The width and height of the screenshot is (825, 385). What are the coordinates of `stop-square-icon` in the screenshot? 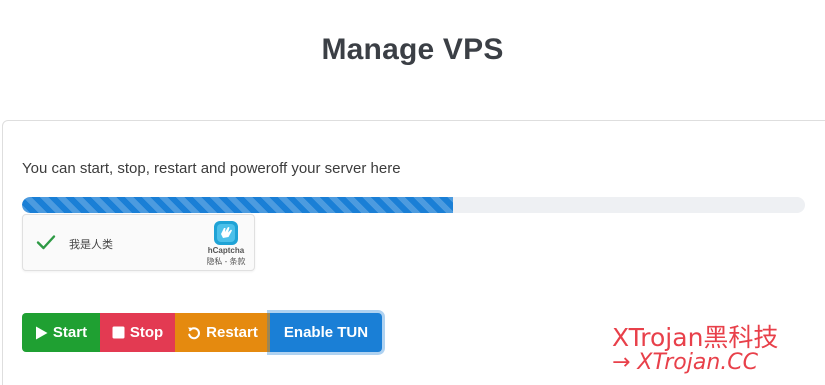 It's located at (118, 332).